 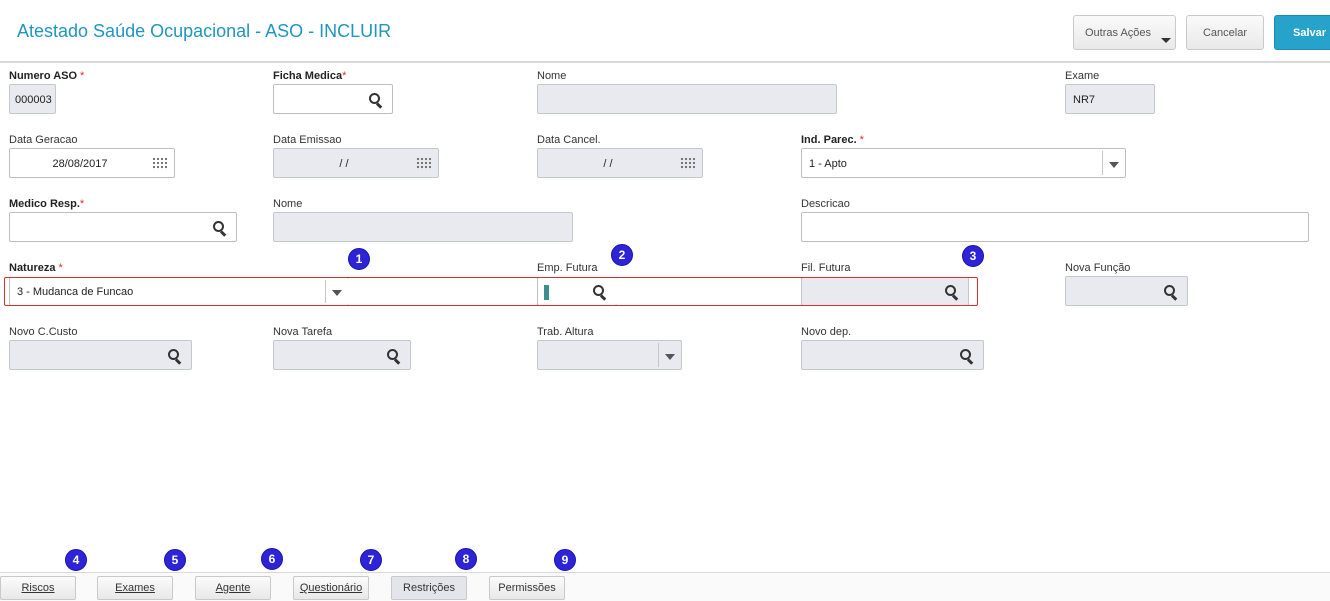 I want to click on emp-futura-field, so click(x=577, y=291).